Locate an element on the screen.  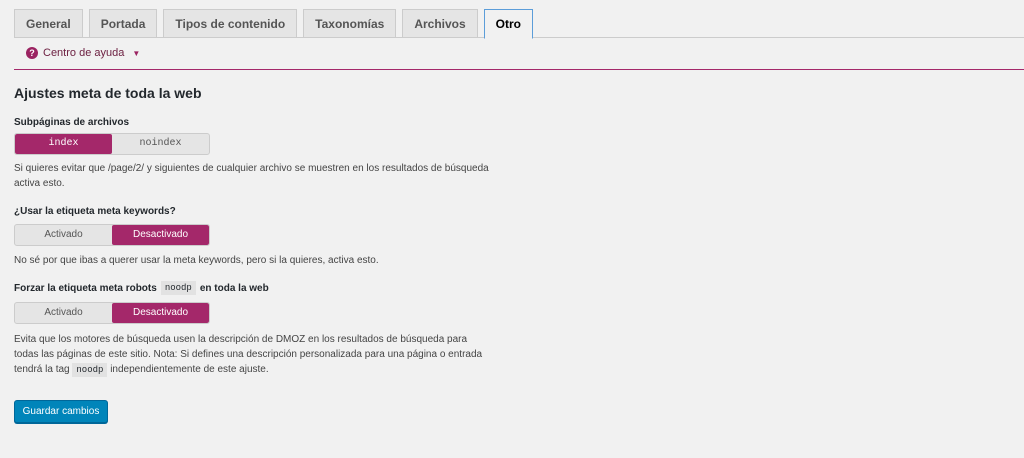
archives-toggle: index noindex is located at coordinates (112, 144).